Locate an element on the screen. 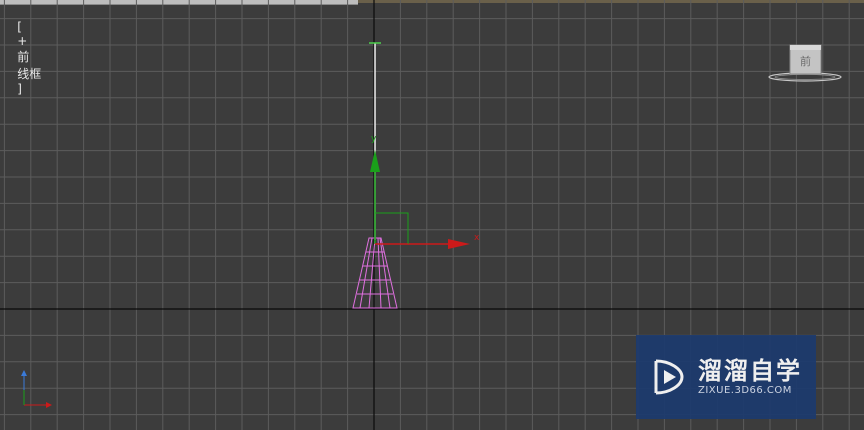  viewport-view-menu: 前 is located at coordinates (23, 57).